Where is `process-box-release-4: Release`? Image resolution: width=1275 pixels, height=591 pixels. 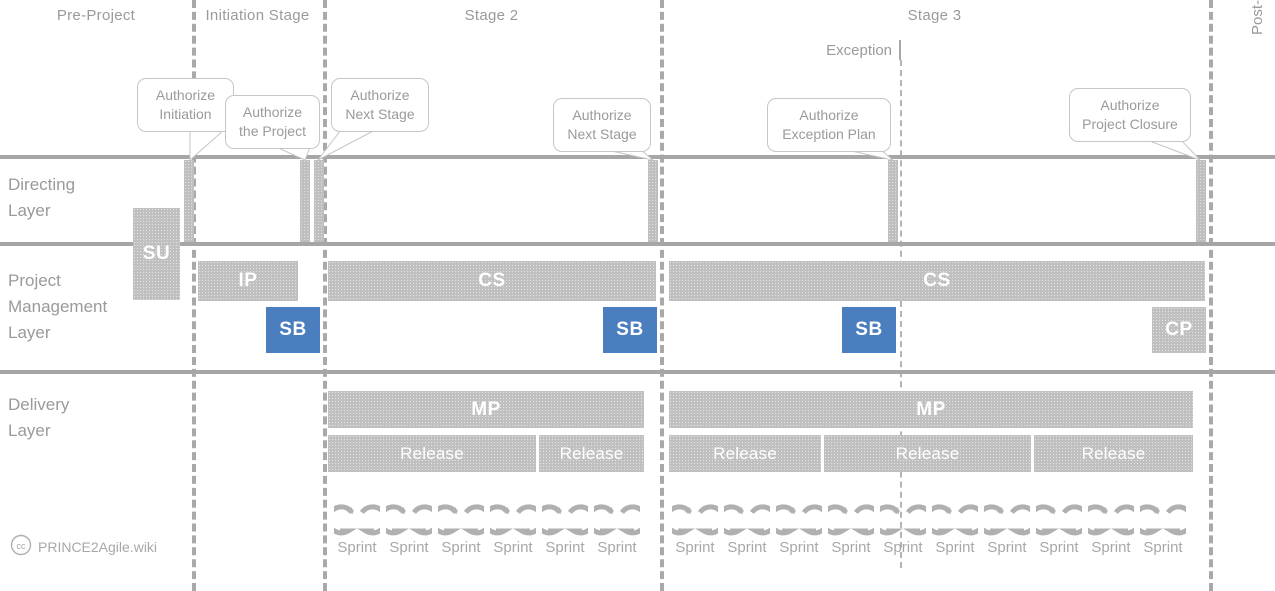 process-box-release-4: Release is located at coordinates (927, 453).